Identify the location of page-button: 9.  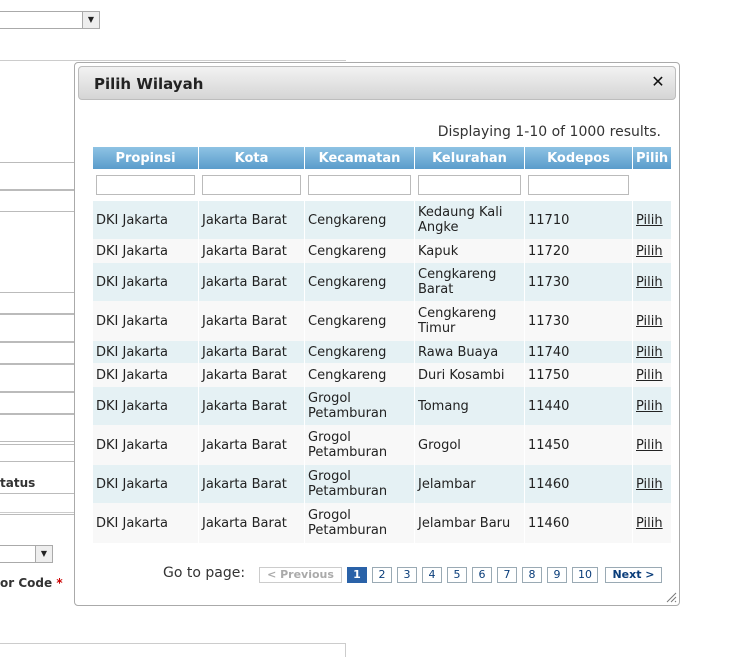
(557, 575).